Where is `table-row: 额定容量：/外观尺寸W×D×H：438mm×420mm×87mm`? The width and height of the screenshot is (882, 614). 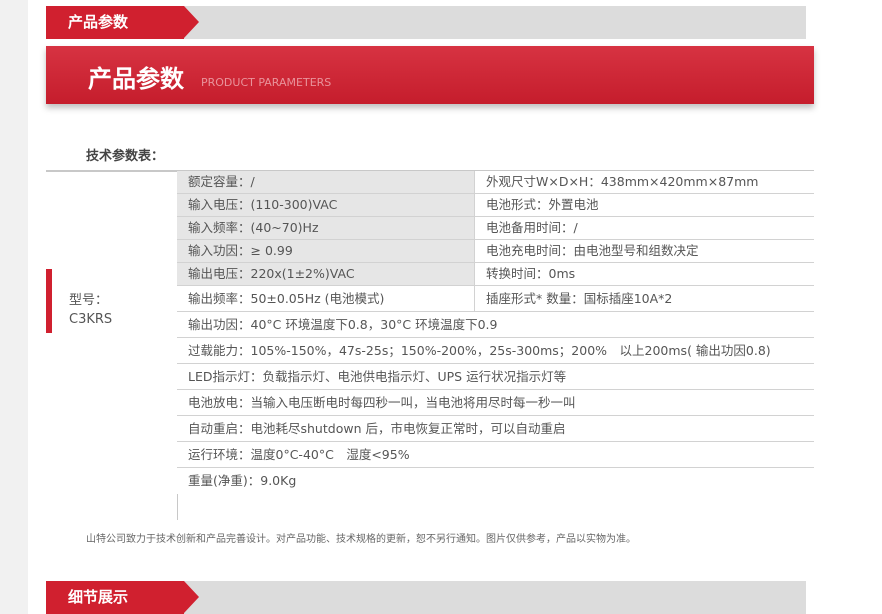 table-row: 额定容量：/外观尺寸W×D×H：438mm×420mm×87mm is located at coordinates (495, 182).